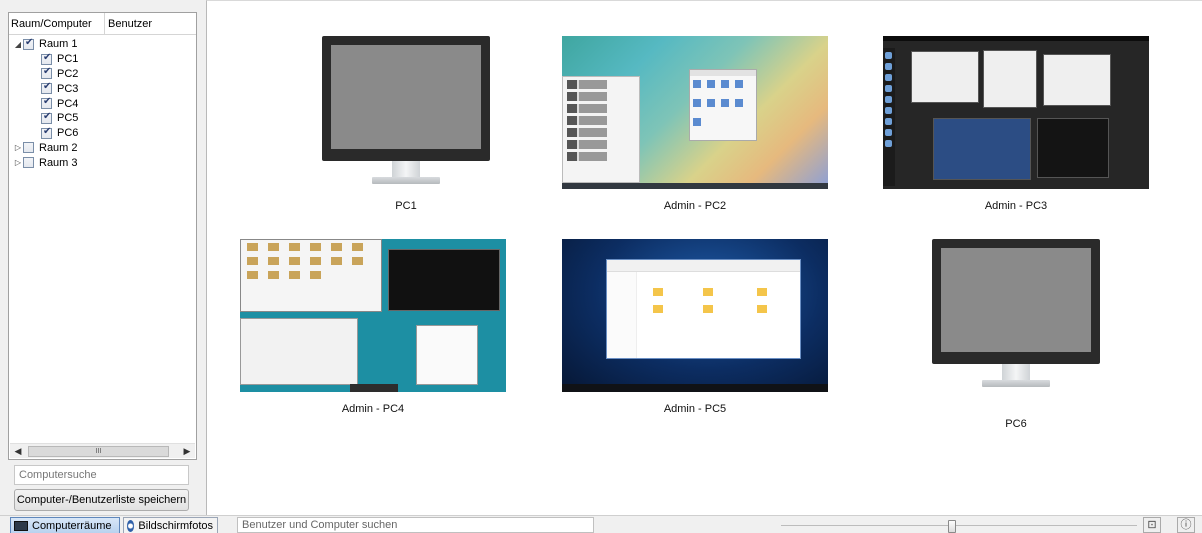  What do you see at coordinates (58, 147) in the screenshot?
I see `tree-row-label: Raum 2` at bounding box center [58, 147].